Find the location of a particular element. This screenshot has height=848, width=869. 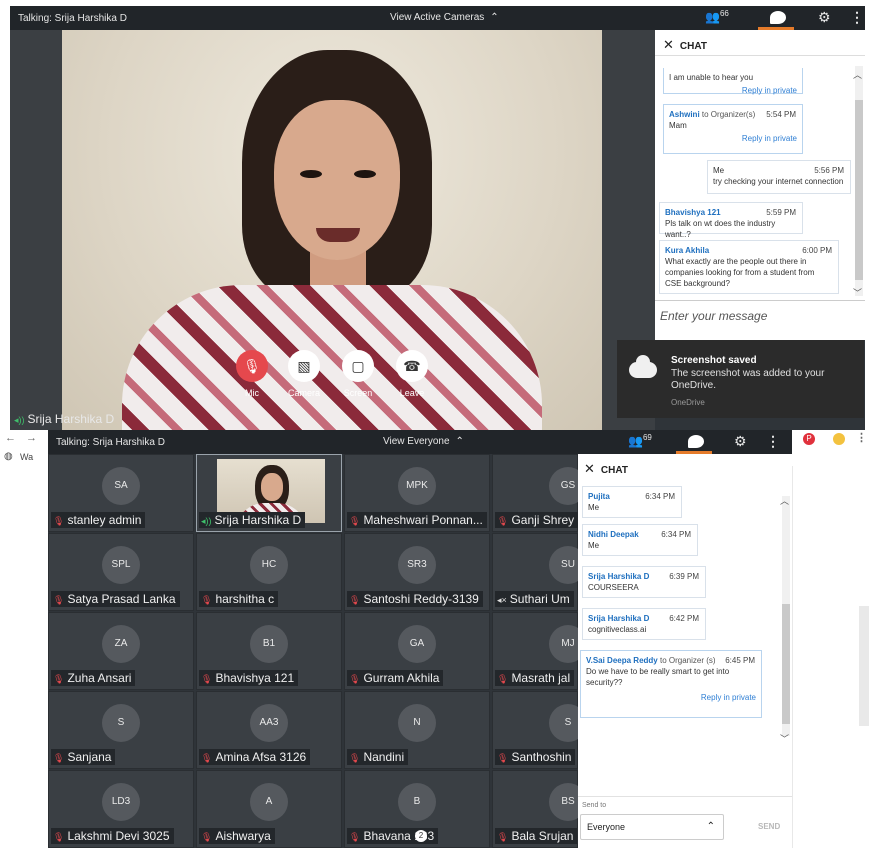

chat-message: I am unable to hear you Reply in private is located at coordinates (733, 82).